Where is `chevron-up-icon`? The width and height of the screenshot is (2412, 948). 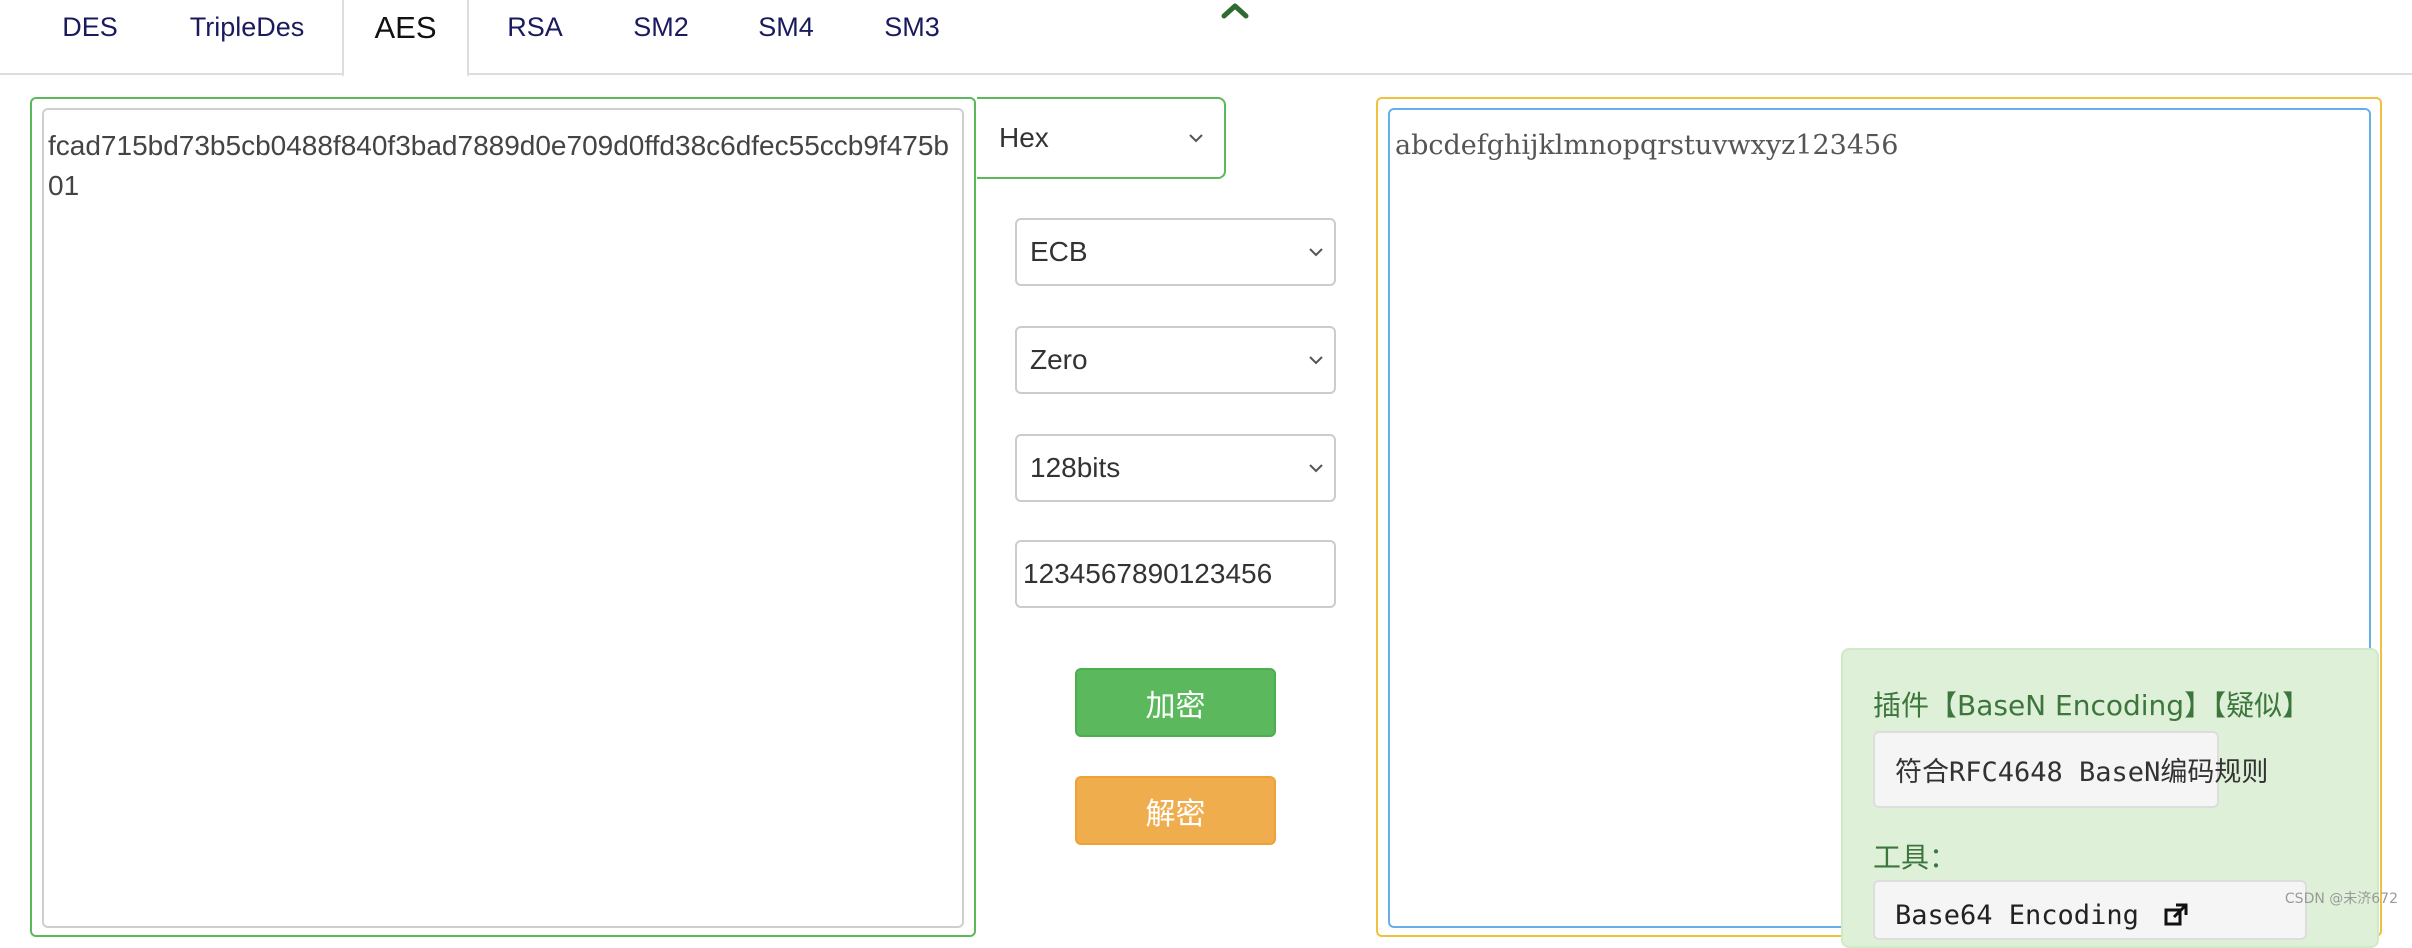 chevron-up-icon is located at coordinates (1235, 11).